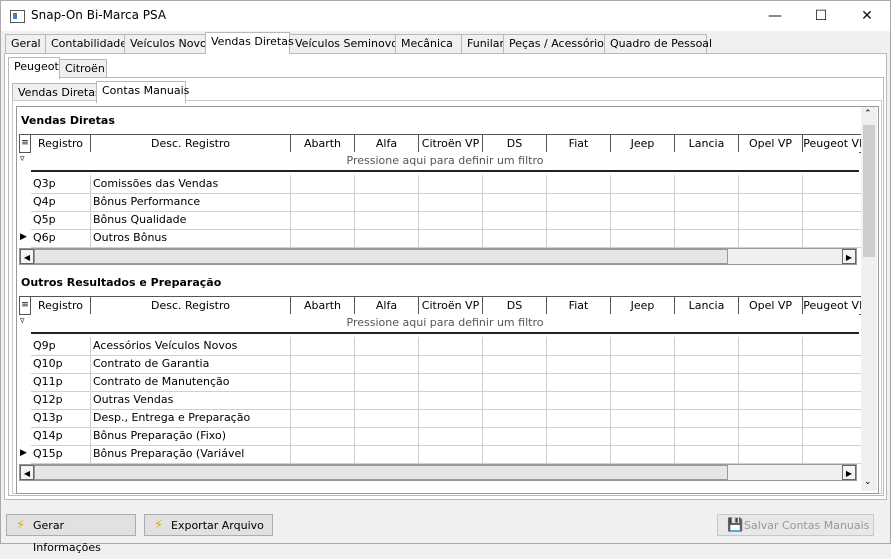  I want to click on column-header-2: Abarth, so click(323, 305).